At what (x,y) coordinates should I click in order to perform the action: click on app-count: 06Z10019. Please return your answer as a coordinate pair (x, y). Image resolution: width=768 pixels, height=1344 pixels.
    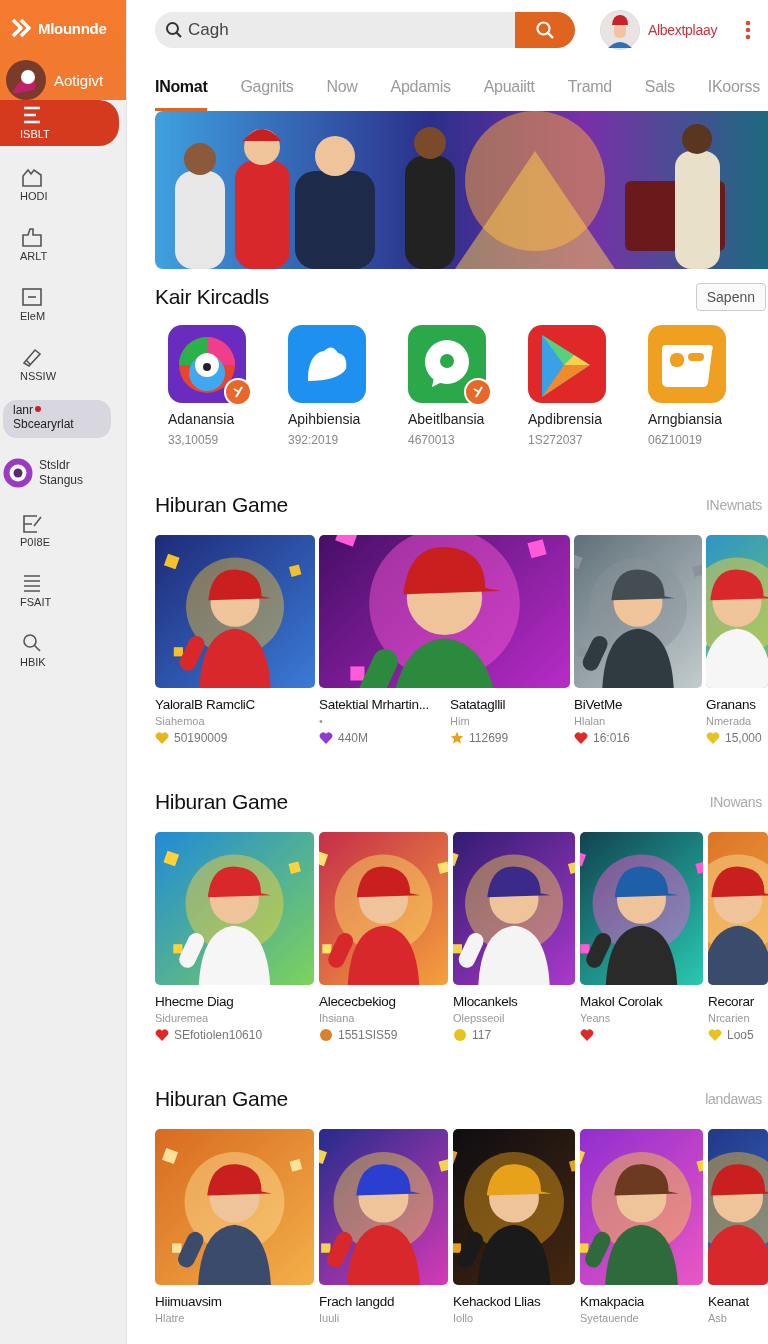
    Looking at the image, I should click on (676, 440).